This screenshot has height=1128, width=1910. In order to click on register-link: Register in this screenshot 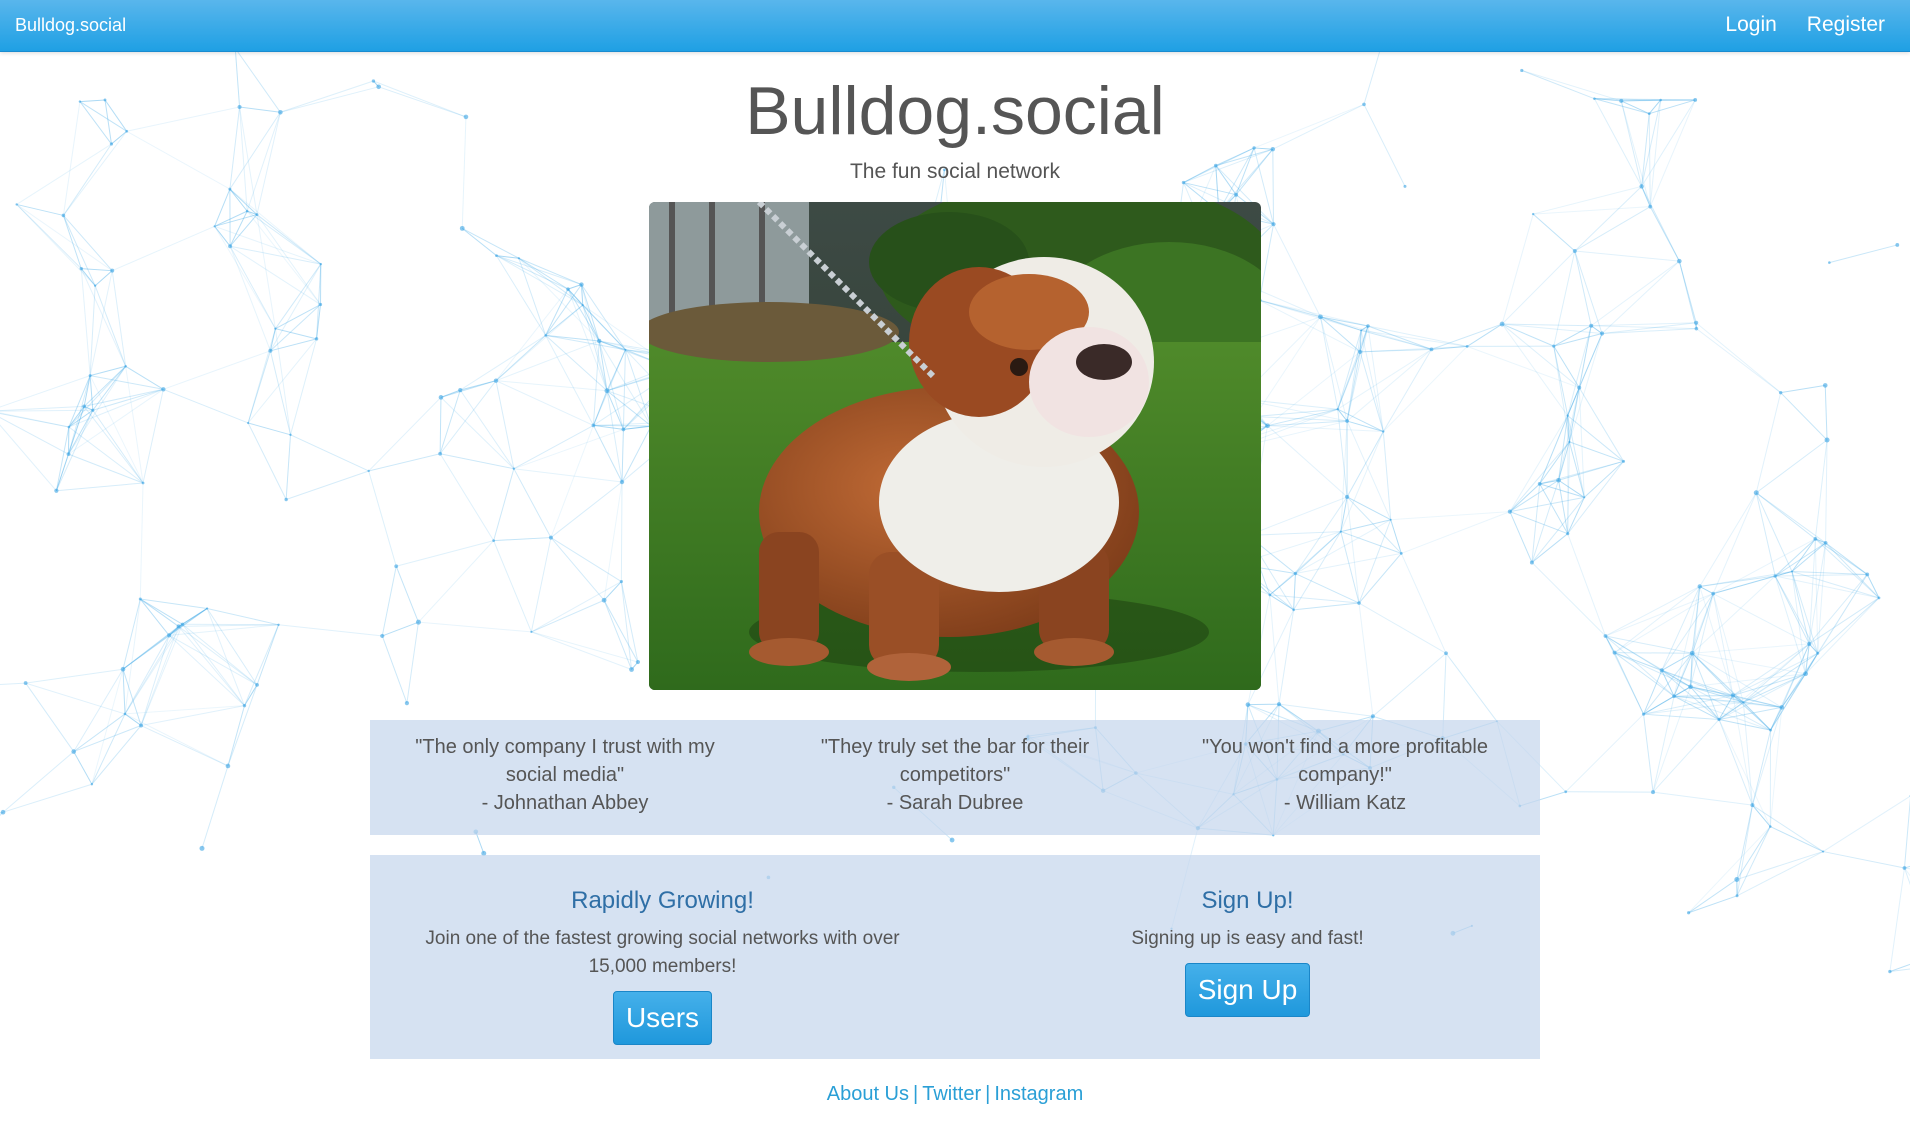, I will do `click(1846, 25)`.